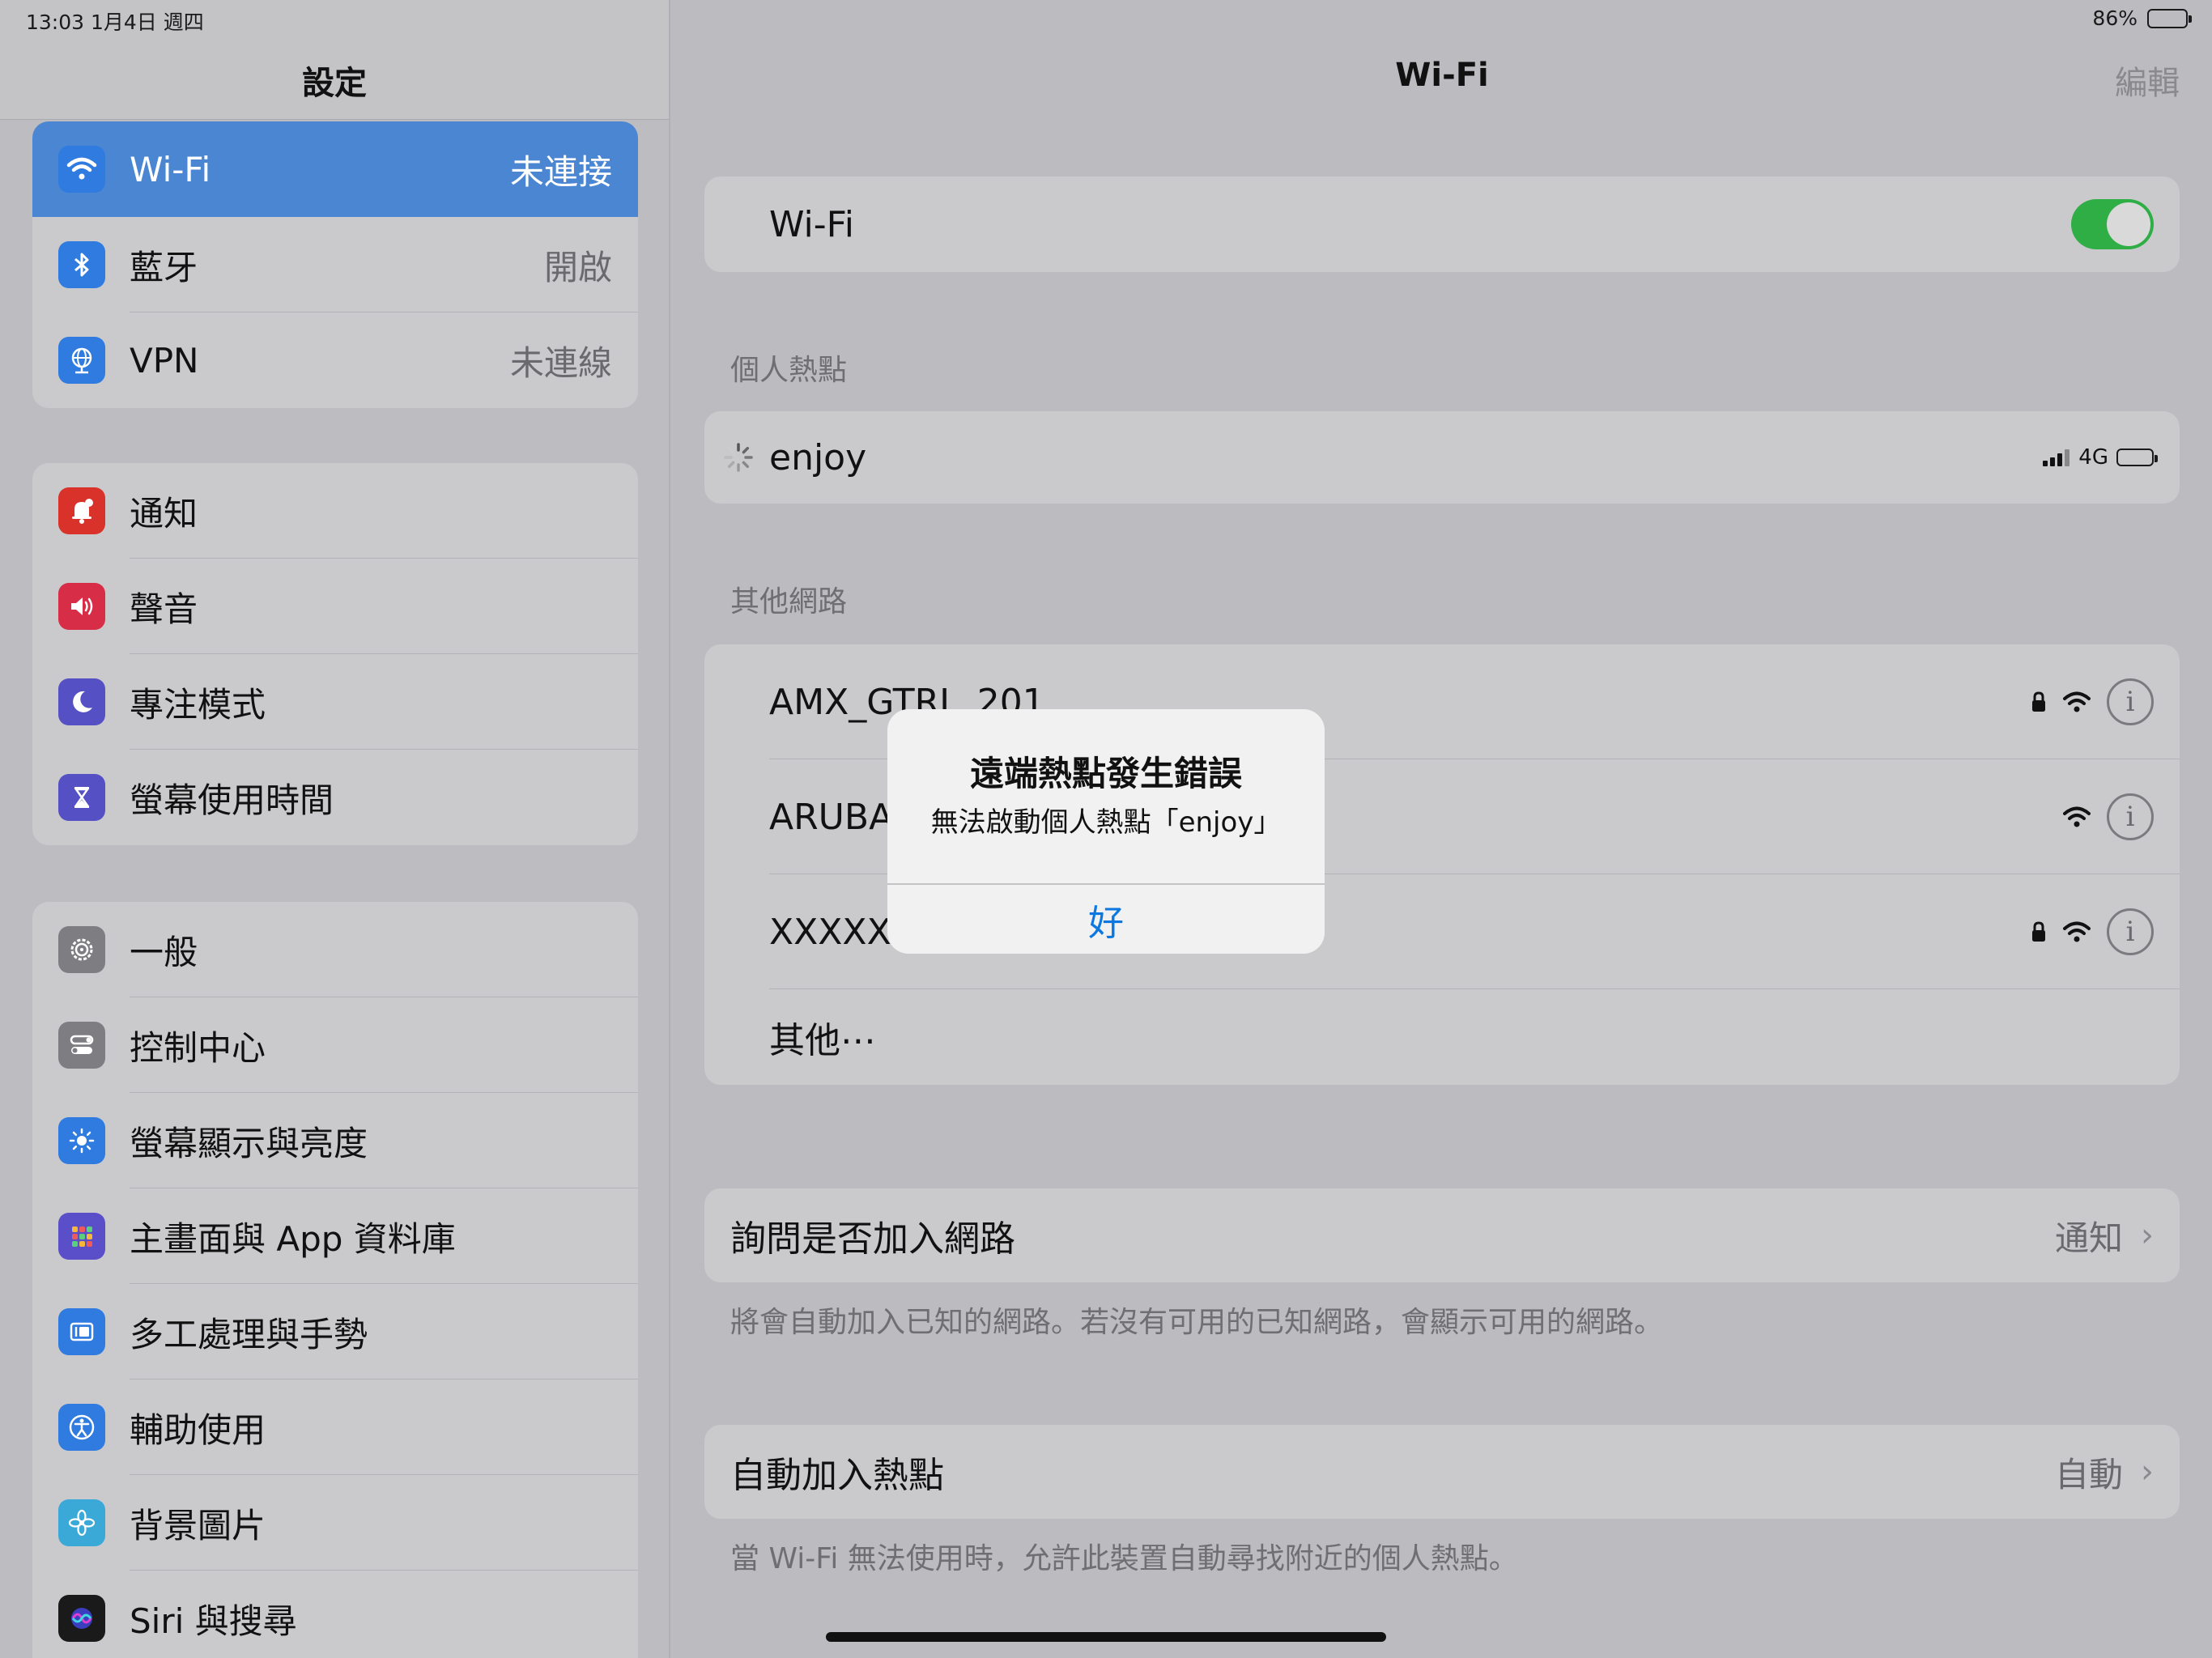  Describe the element at coordinates (1442, 1037) in the screenshot. I see `other-network-row: 其他⋯` at that location.